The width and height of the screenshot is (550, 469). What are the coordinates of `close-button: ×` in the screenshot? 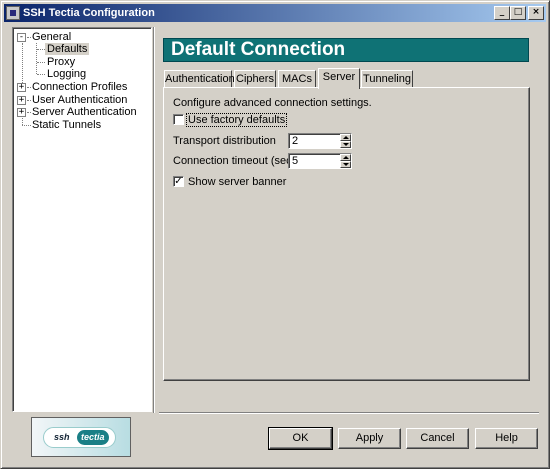 It's located at (536, 13).